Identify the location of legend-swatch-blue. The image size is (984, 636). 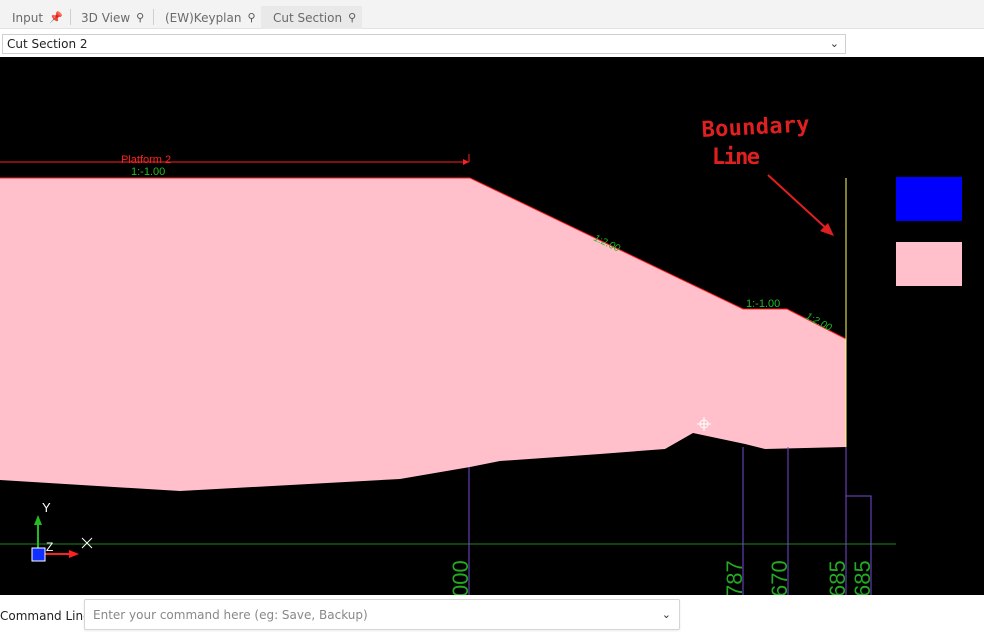
(929, 199).